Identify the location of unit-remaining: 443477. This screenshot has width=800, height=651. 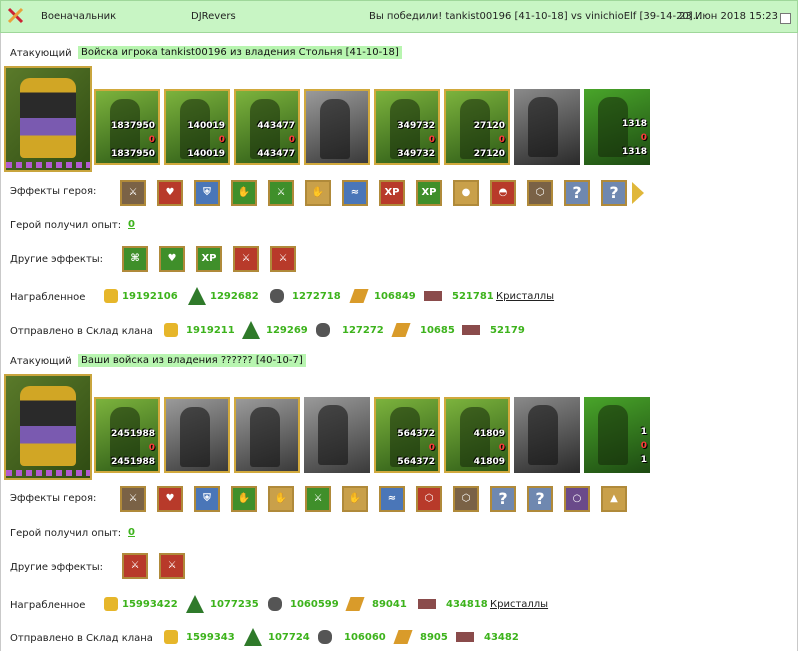
(276, 154).